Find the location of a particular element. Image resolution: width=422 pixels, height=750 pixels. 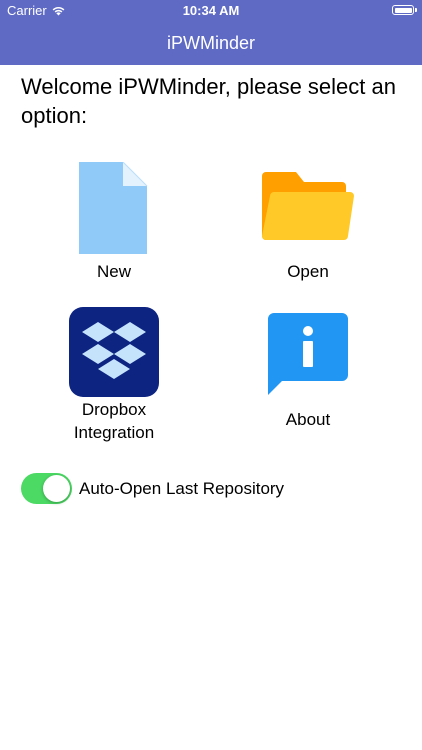

open-label: Open is located at coordinates (308, 271).